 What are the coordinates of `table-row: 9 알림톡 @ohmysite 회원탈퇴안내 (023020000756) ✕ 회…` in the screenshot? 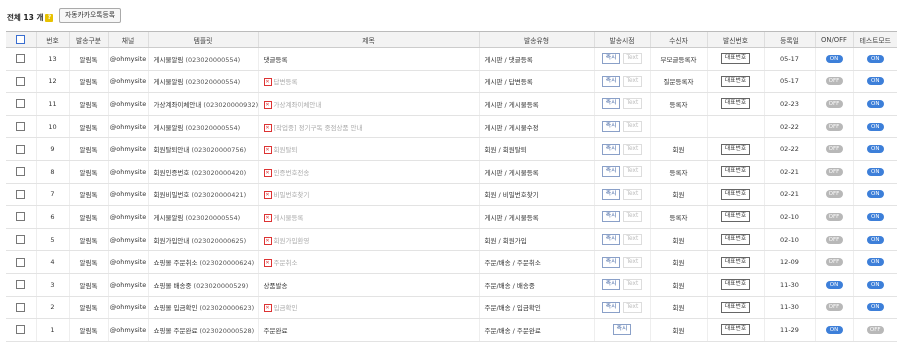 It's located at (451, 149).